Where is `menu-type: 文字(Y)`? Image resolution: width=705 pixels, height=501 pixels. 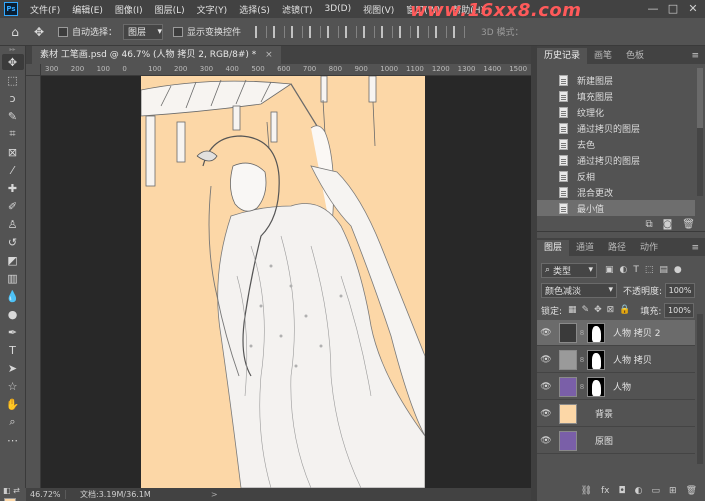
menu-type: 文字(Y) is located at coordinates (212, 9).